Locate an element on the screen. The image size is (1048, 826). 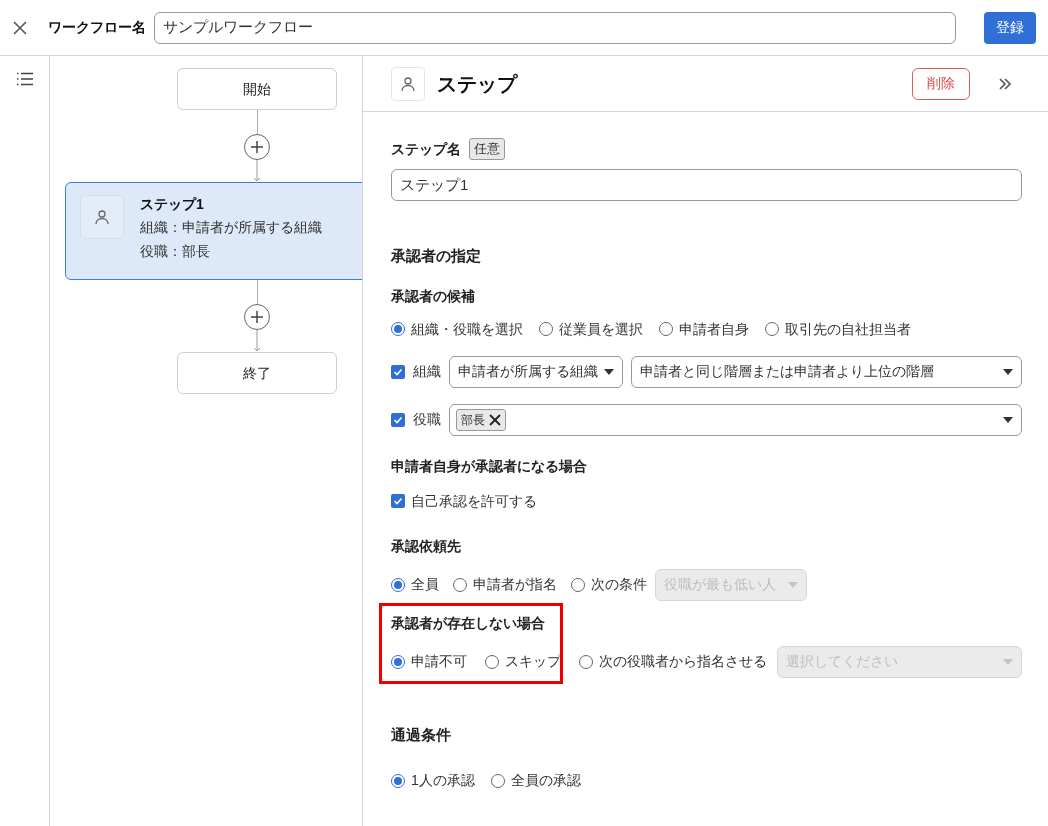
role-tag: 部長 is located at coordinates (481, 419).